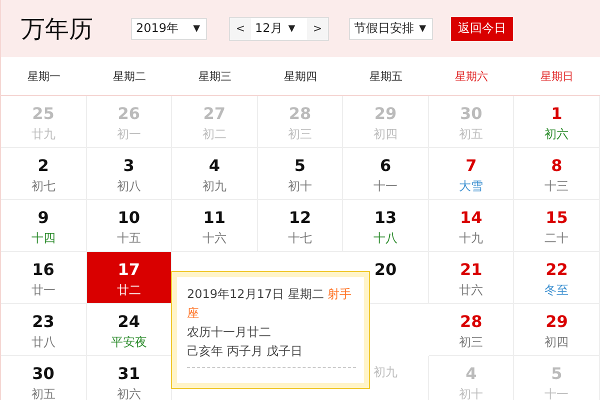 The width and height of the screenshot is (600, 400). What do you see at coordinates (557, 218) in the screenshot?
I see `day-number: 15` at bounding box center [557, 218].